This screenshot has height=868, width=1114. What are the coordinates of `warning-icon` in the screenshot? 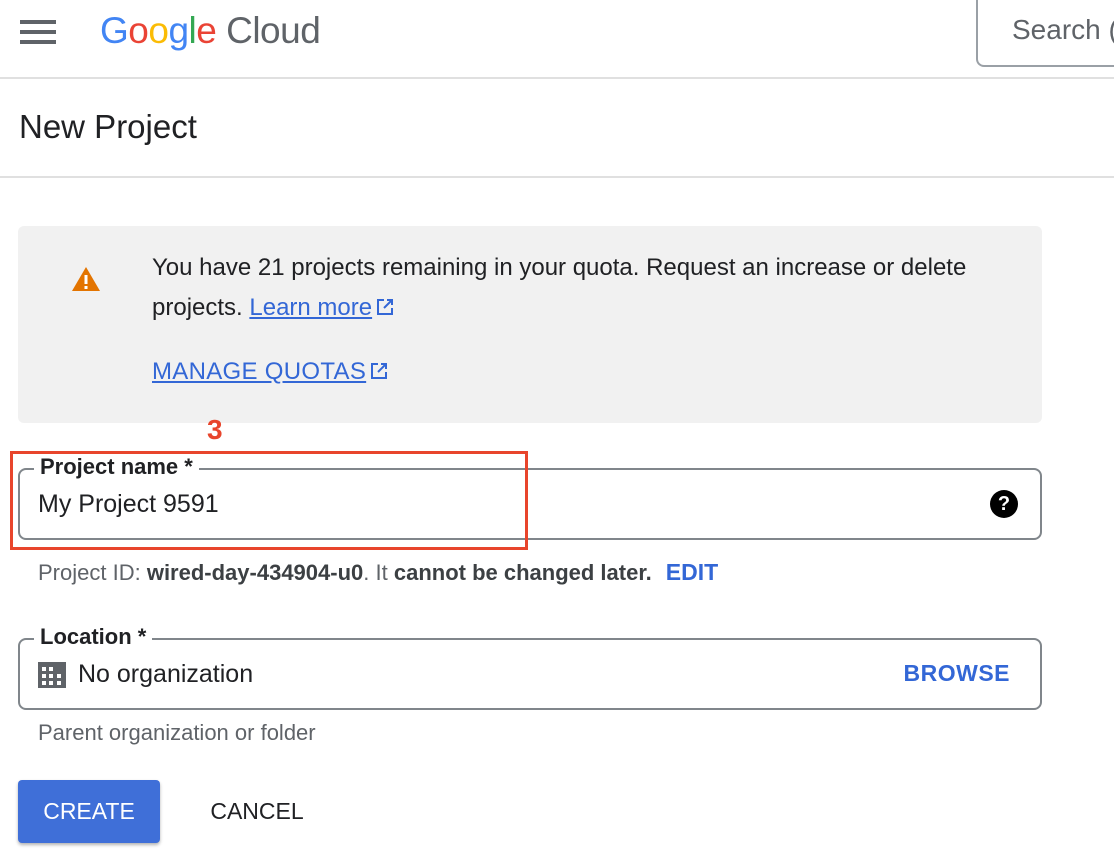 It's located at (86, 279).